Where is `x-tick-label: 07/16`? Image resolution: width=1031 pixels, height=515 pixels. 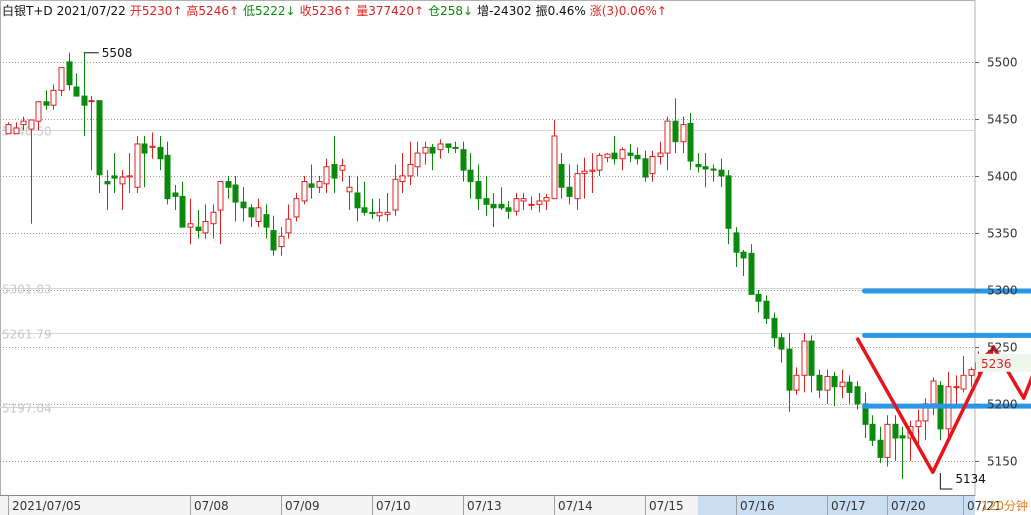
x-tick-label: 07/16 is located at coordinates (757, 506).